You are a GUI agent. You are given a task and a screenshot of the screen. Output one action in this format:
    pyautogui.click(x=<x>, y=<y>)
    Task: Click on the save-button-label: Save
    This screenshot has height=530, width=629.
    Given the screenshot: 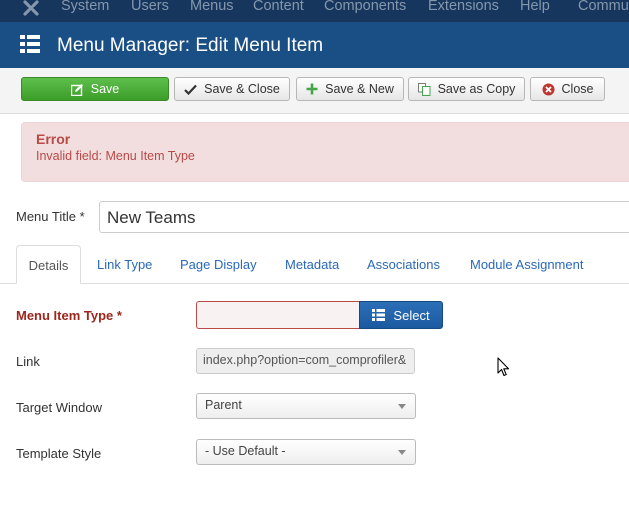 What is the action you would take?
    pyautogui.click(x=105, y=89)
    